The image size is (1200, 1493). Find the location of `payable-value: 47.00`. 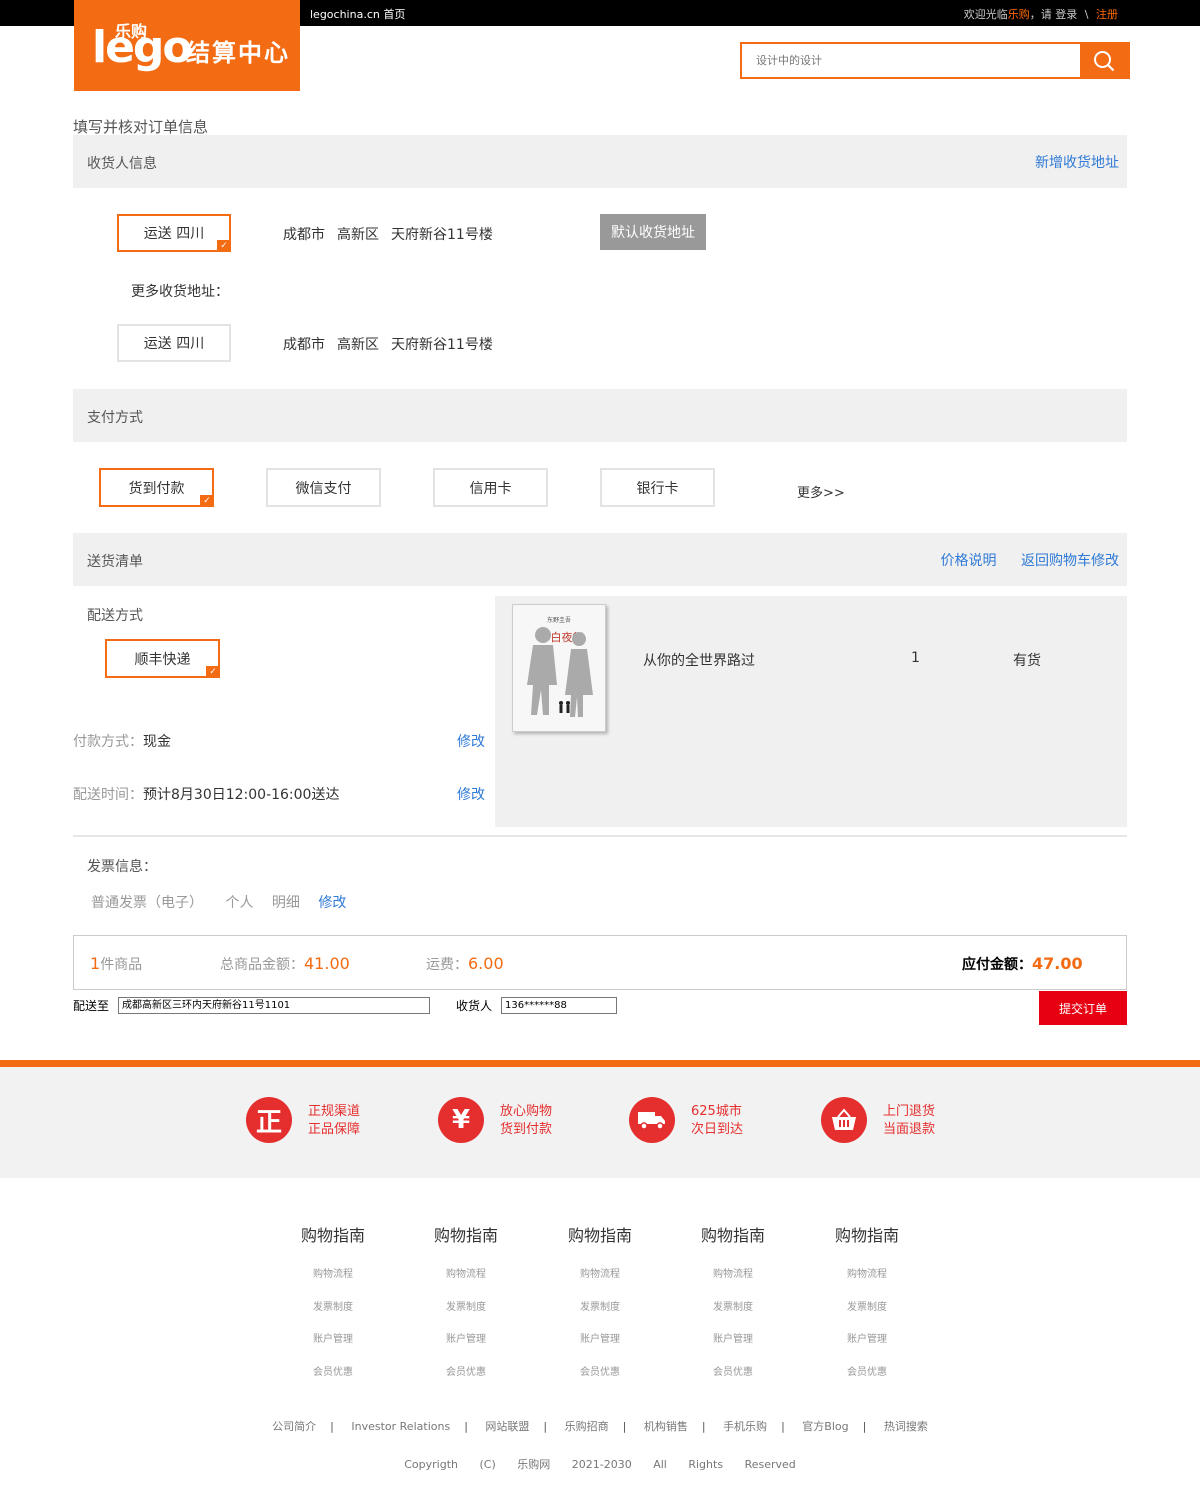

payable-value: 47.00 is located at coordinates (1057, 963).